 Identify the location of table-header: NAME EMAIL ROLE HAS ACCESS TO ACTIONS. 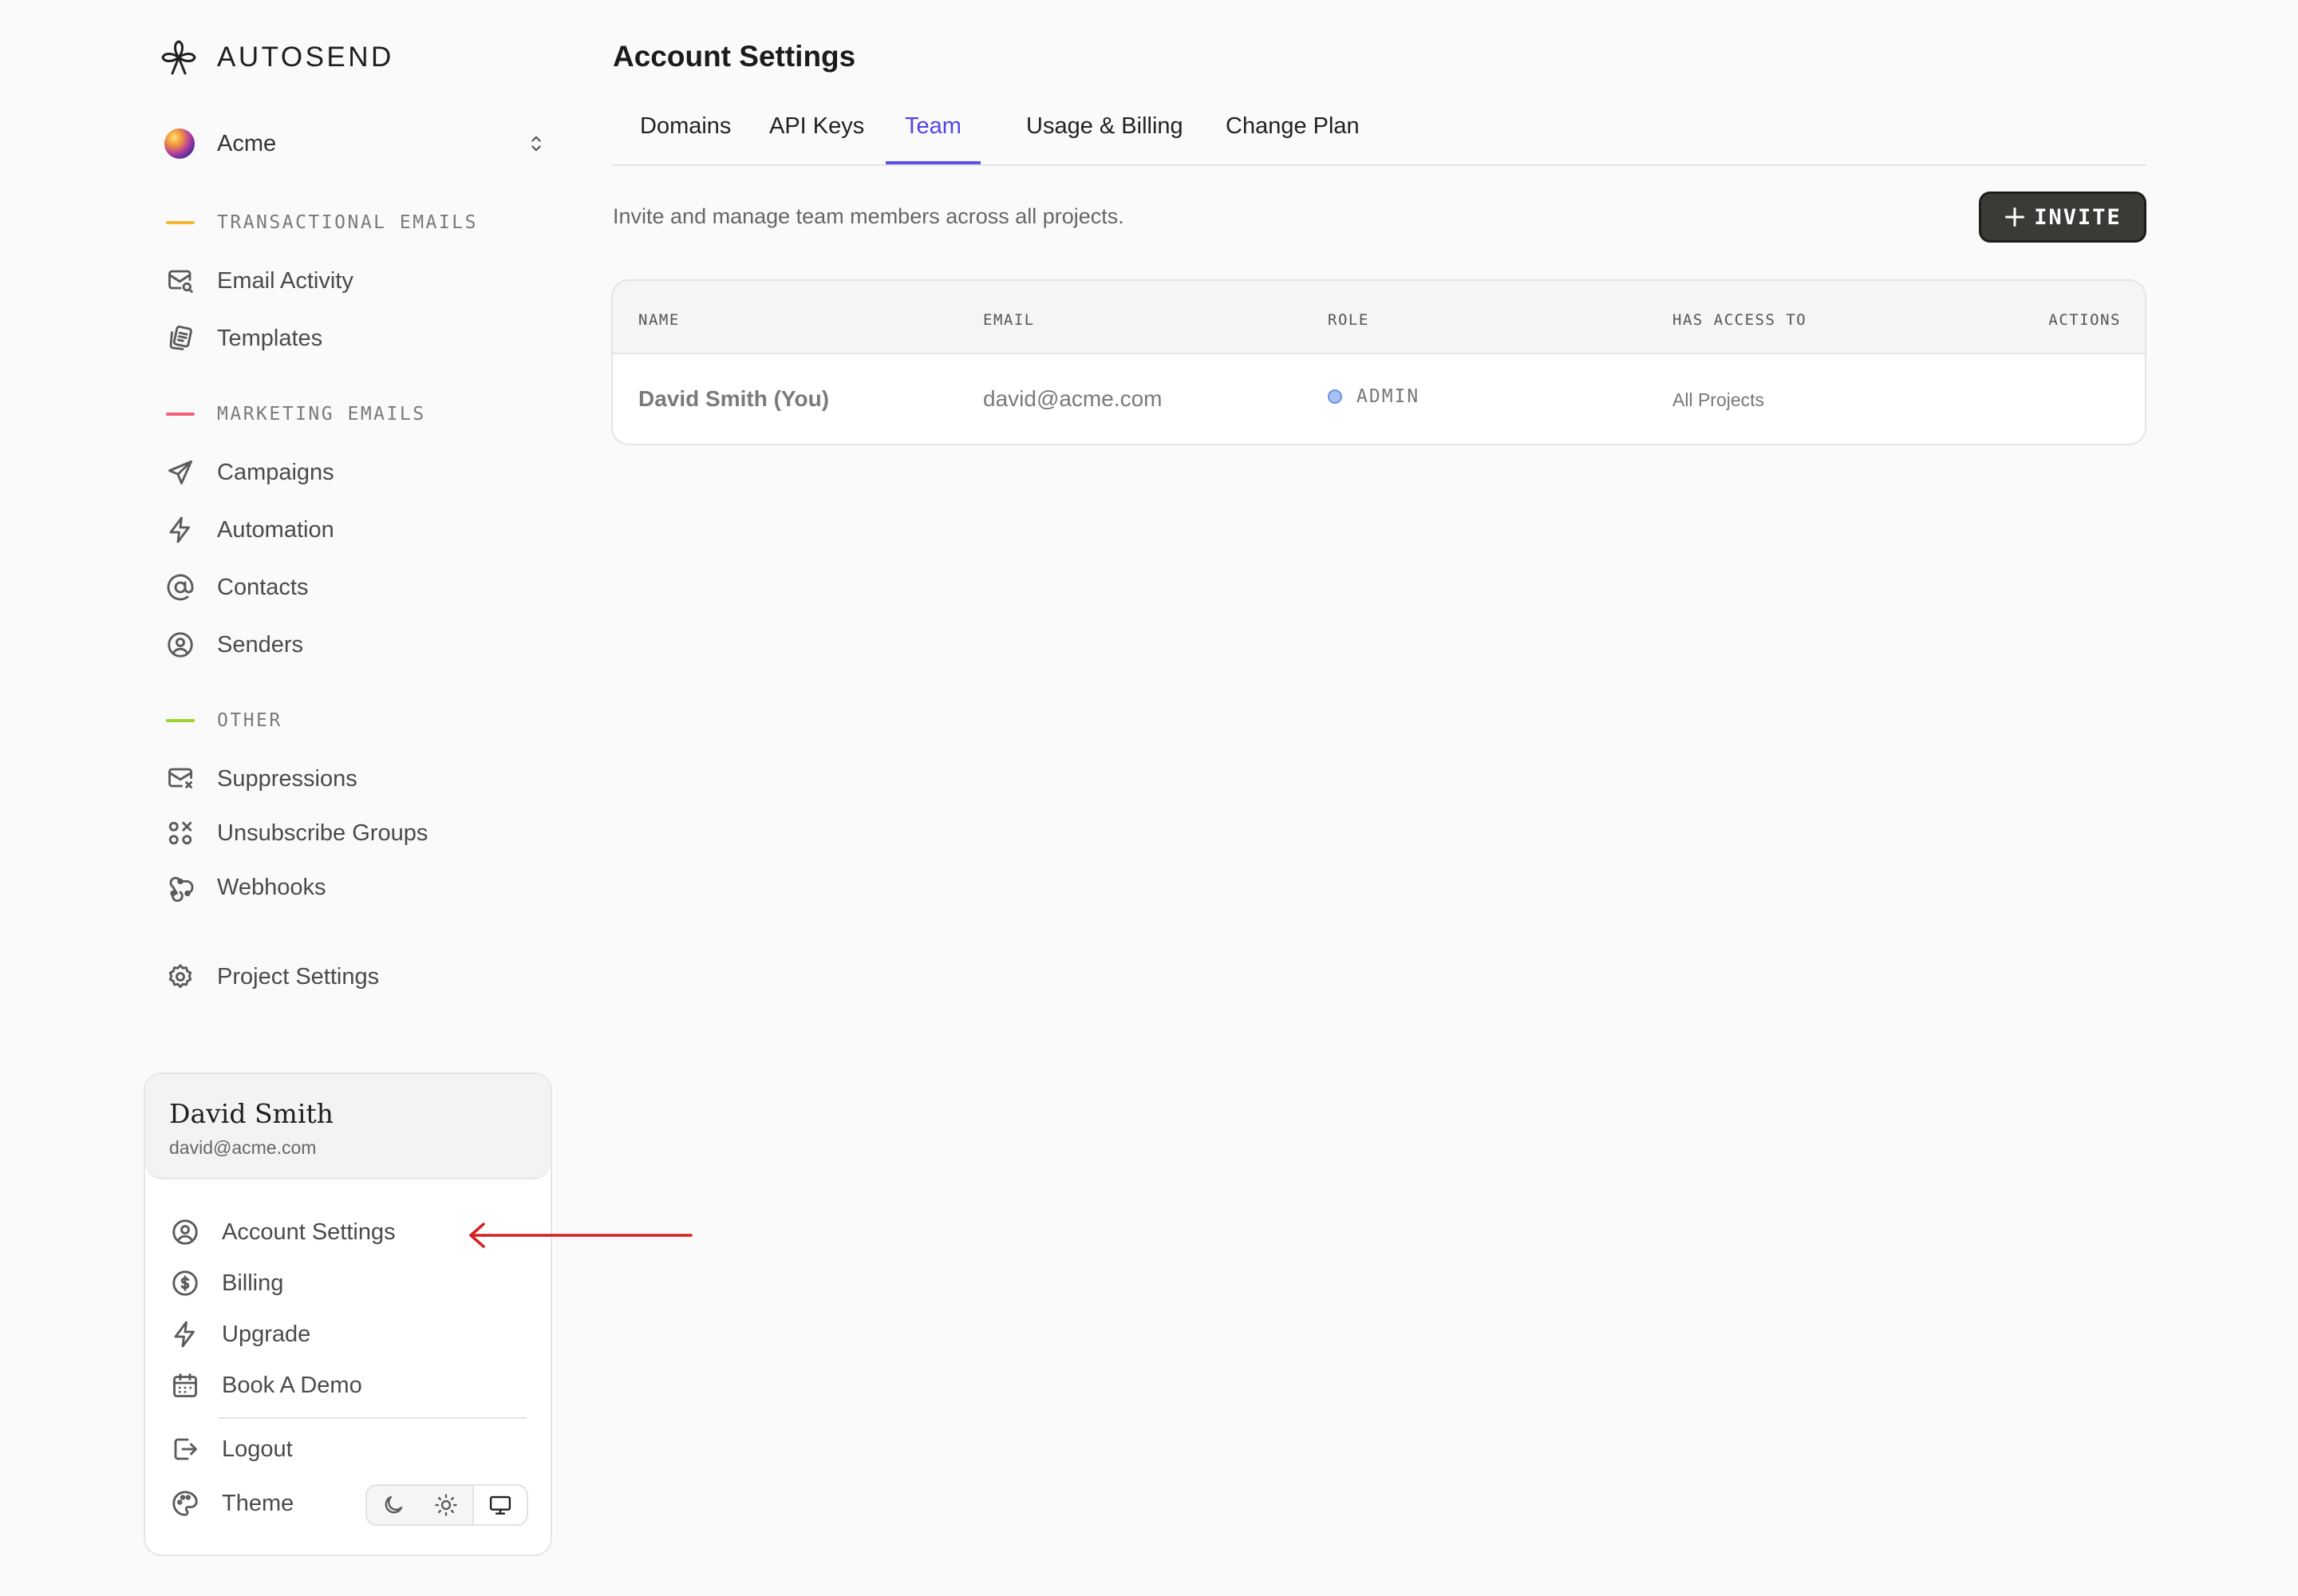
(1379, 317).